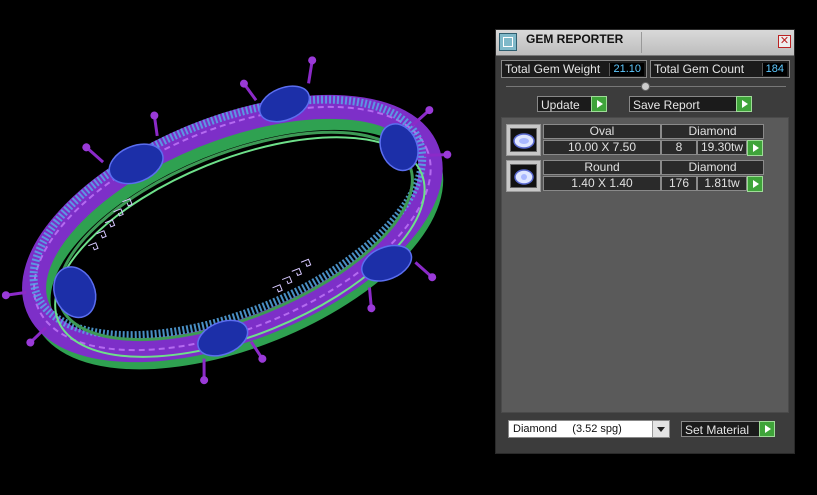 Image resolution: width=817 pixels, height=495 pixels. I want to click on gem-reporter-app-icon, so click(508, 42).